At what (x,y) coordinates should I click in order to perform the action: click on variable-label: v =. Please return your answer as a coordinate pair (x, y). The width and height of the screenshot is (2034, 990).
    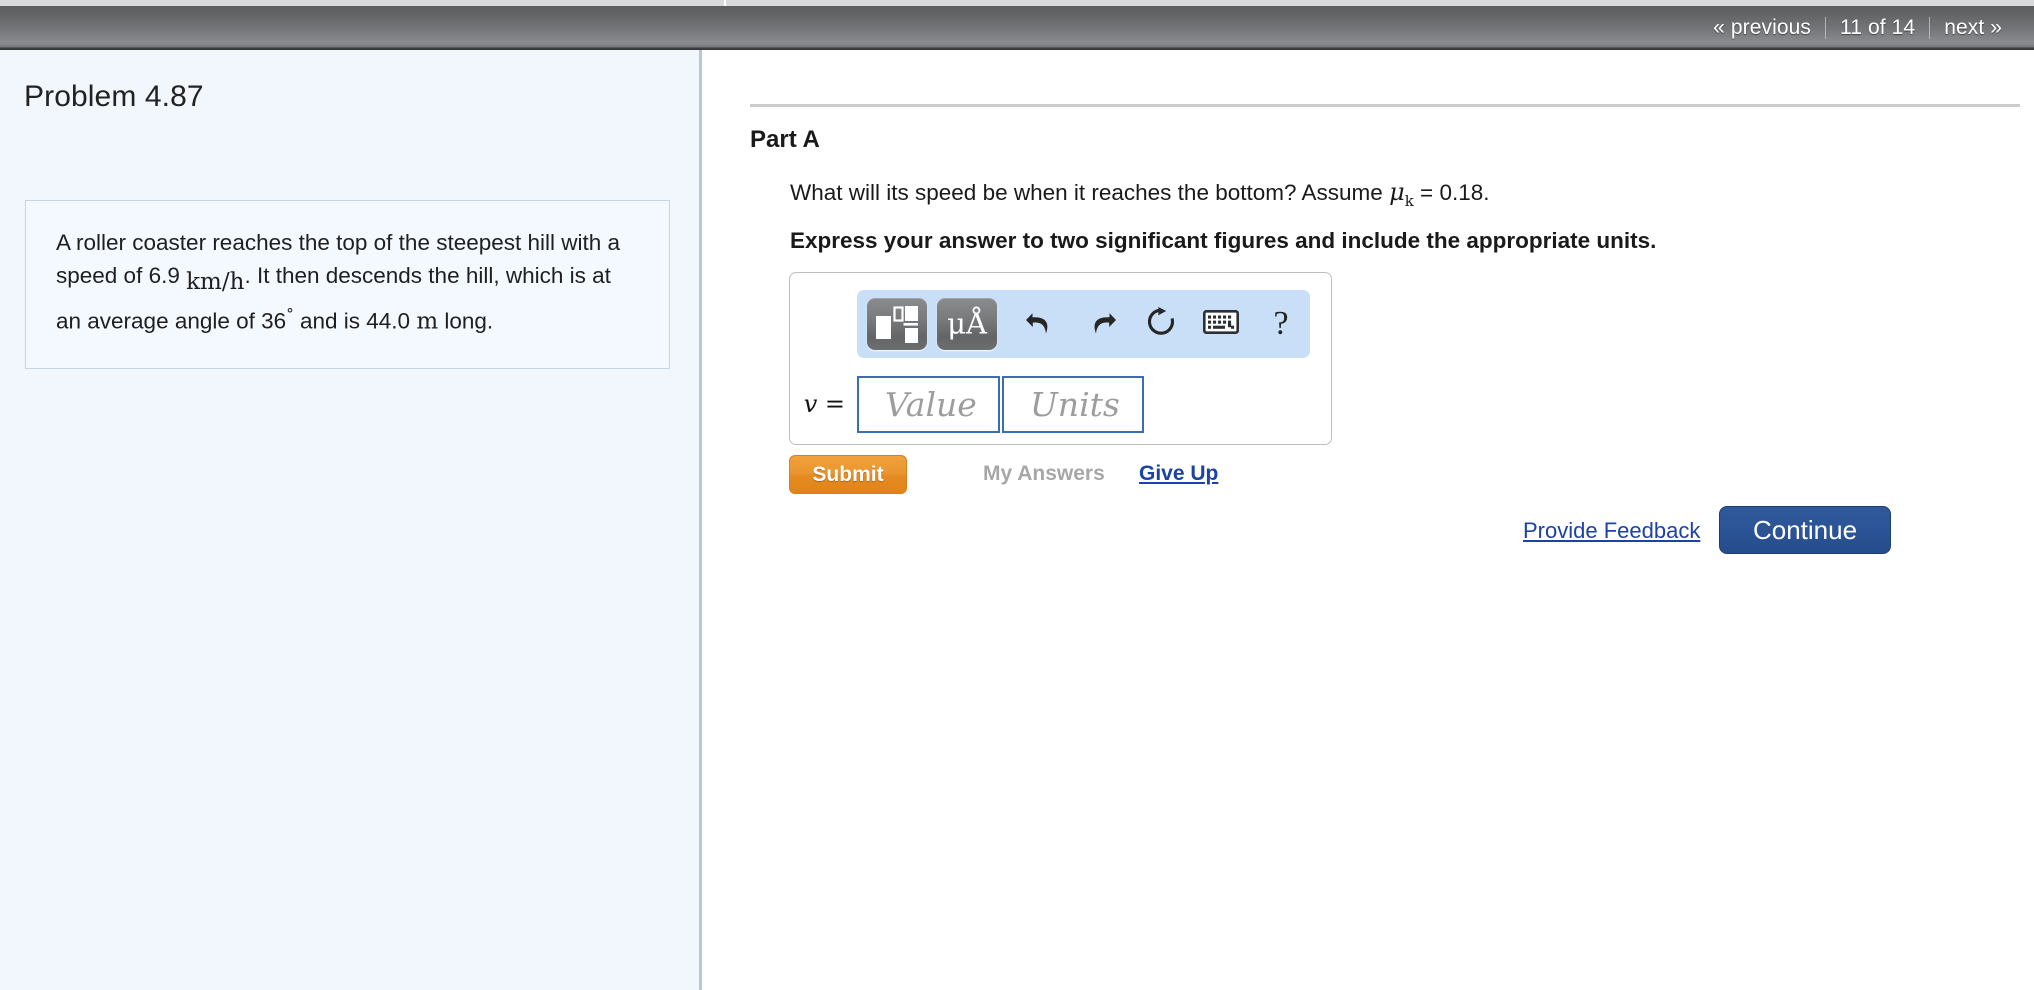
    Looking at the image, I should click on (824, 404).